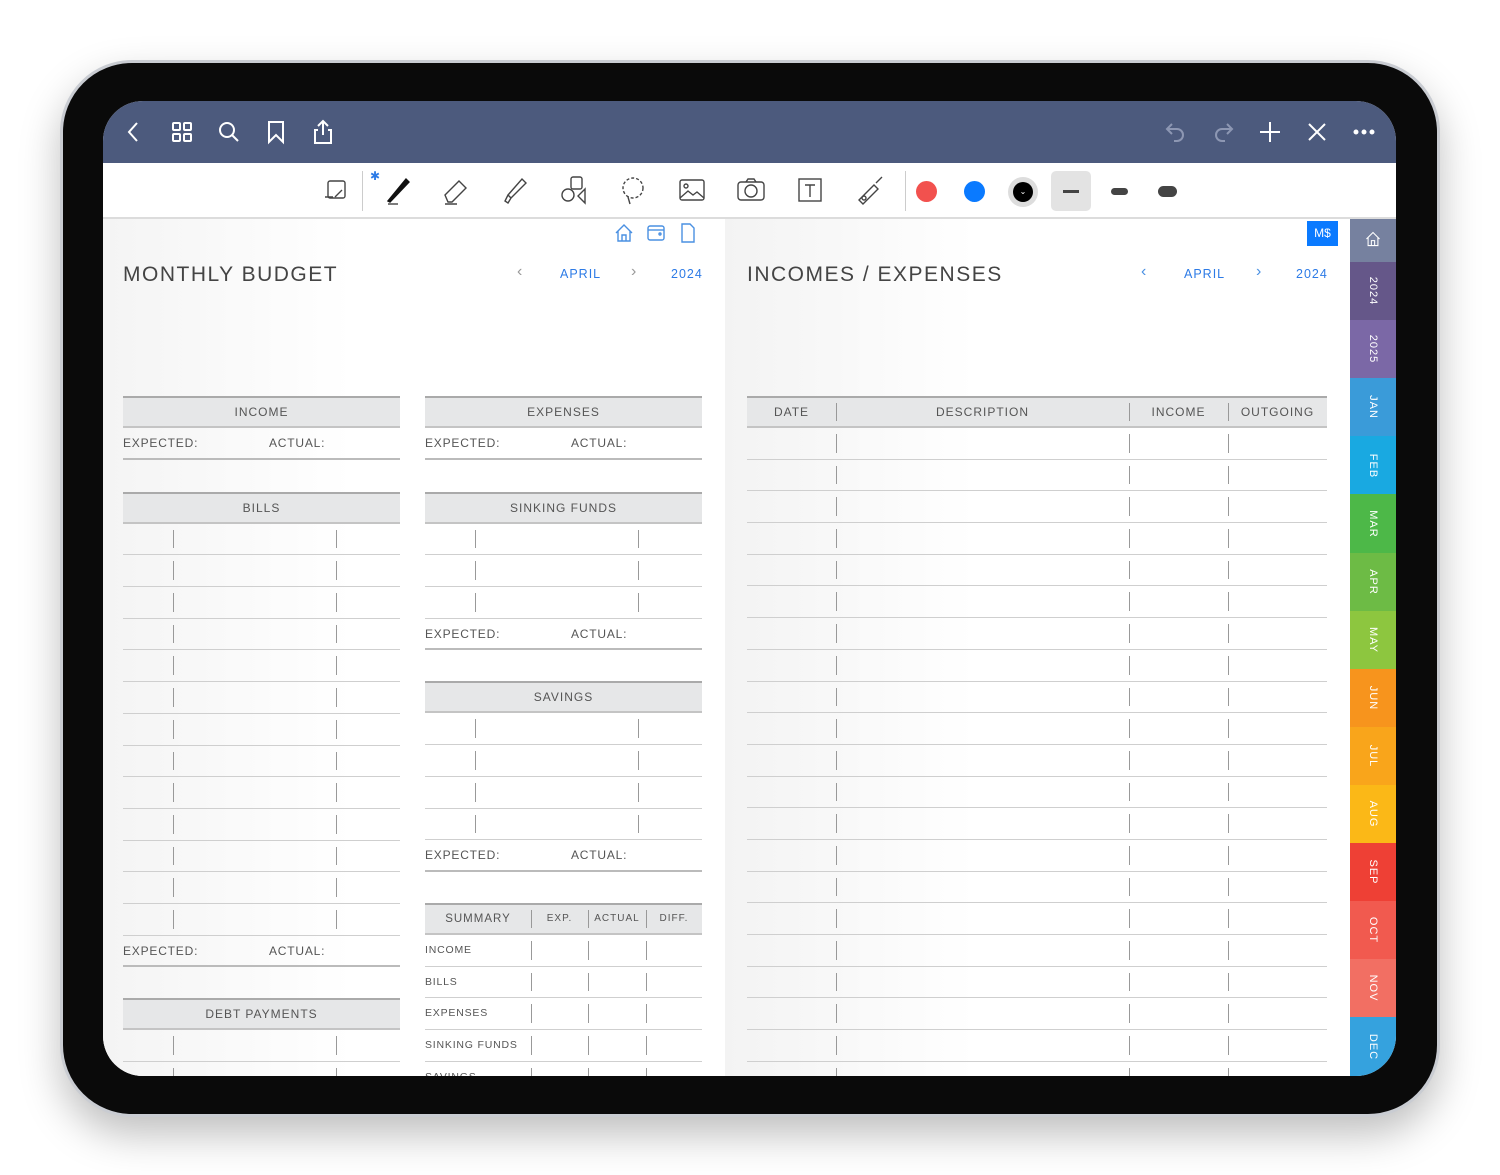 The image size is (1500, 1175). I want to click on share-icon, so click(323, 132).